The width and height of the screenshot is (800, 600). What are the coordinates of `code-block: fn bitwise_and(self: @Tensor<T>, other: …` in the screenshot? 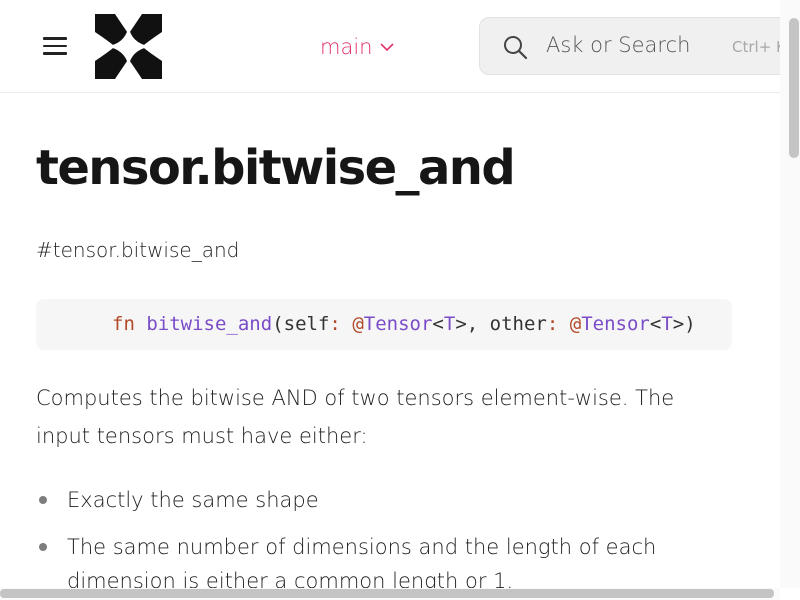 It's located at (384, 324).